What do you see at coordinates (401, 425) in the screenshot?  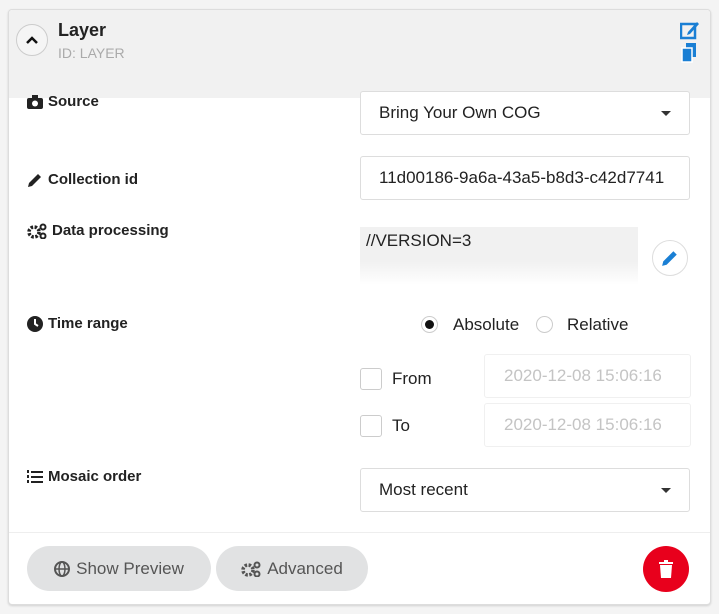 I see `to-label: To` at bounding box center [401, 425].